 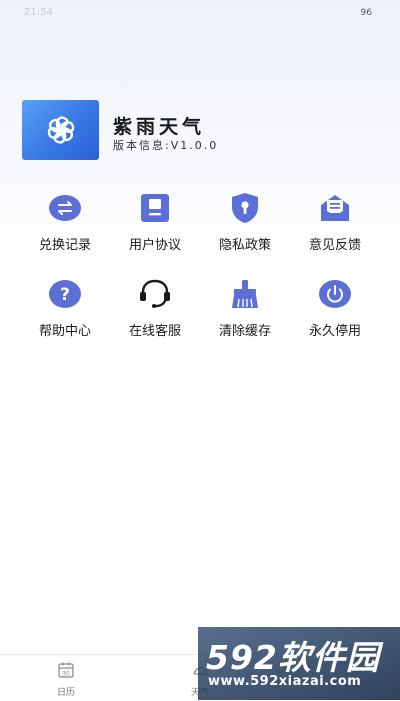 What do you see at coordinates (285, 681) in the screenshot?
I see `watermark-url: www.592xiazai.com` at bounding box center [285, 681].